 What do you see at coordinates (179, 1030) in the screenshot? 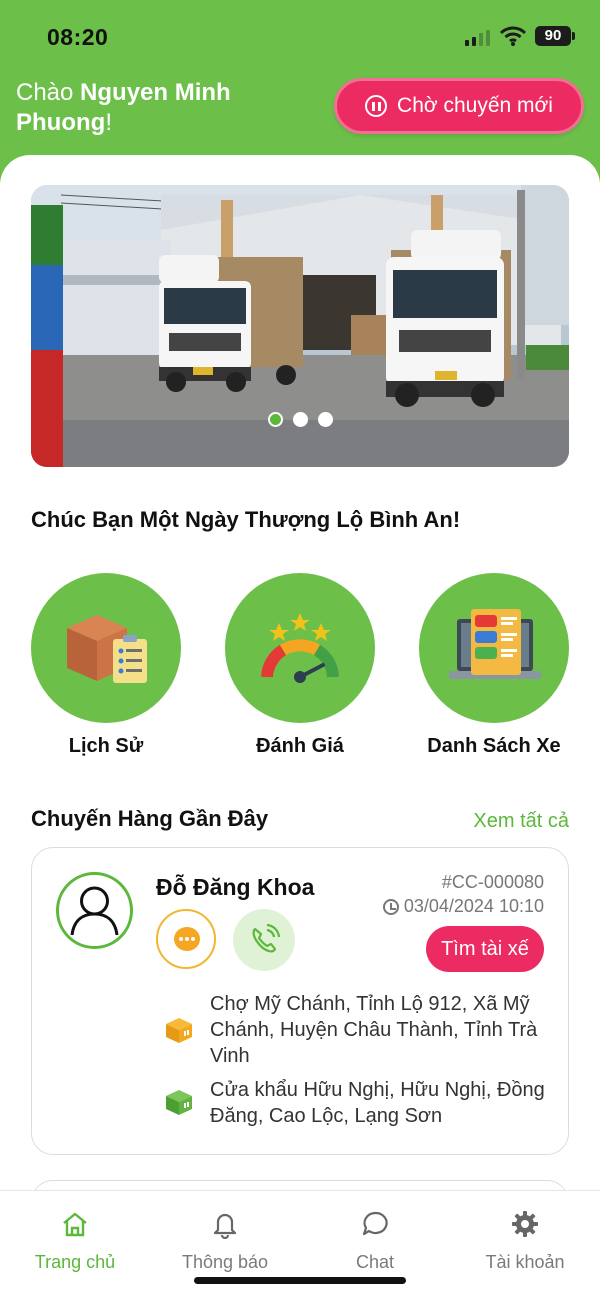
I see `pickup-box-icon` at bounding box center [179, 1030].